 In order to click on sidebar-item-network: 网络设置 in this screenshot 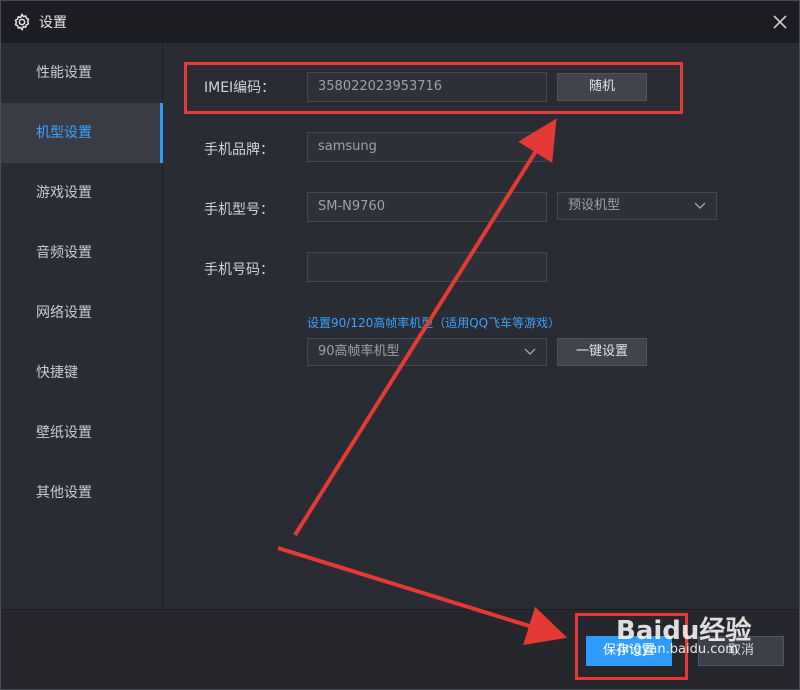, I will do `click(82, 313)`.